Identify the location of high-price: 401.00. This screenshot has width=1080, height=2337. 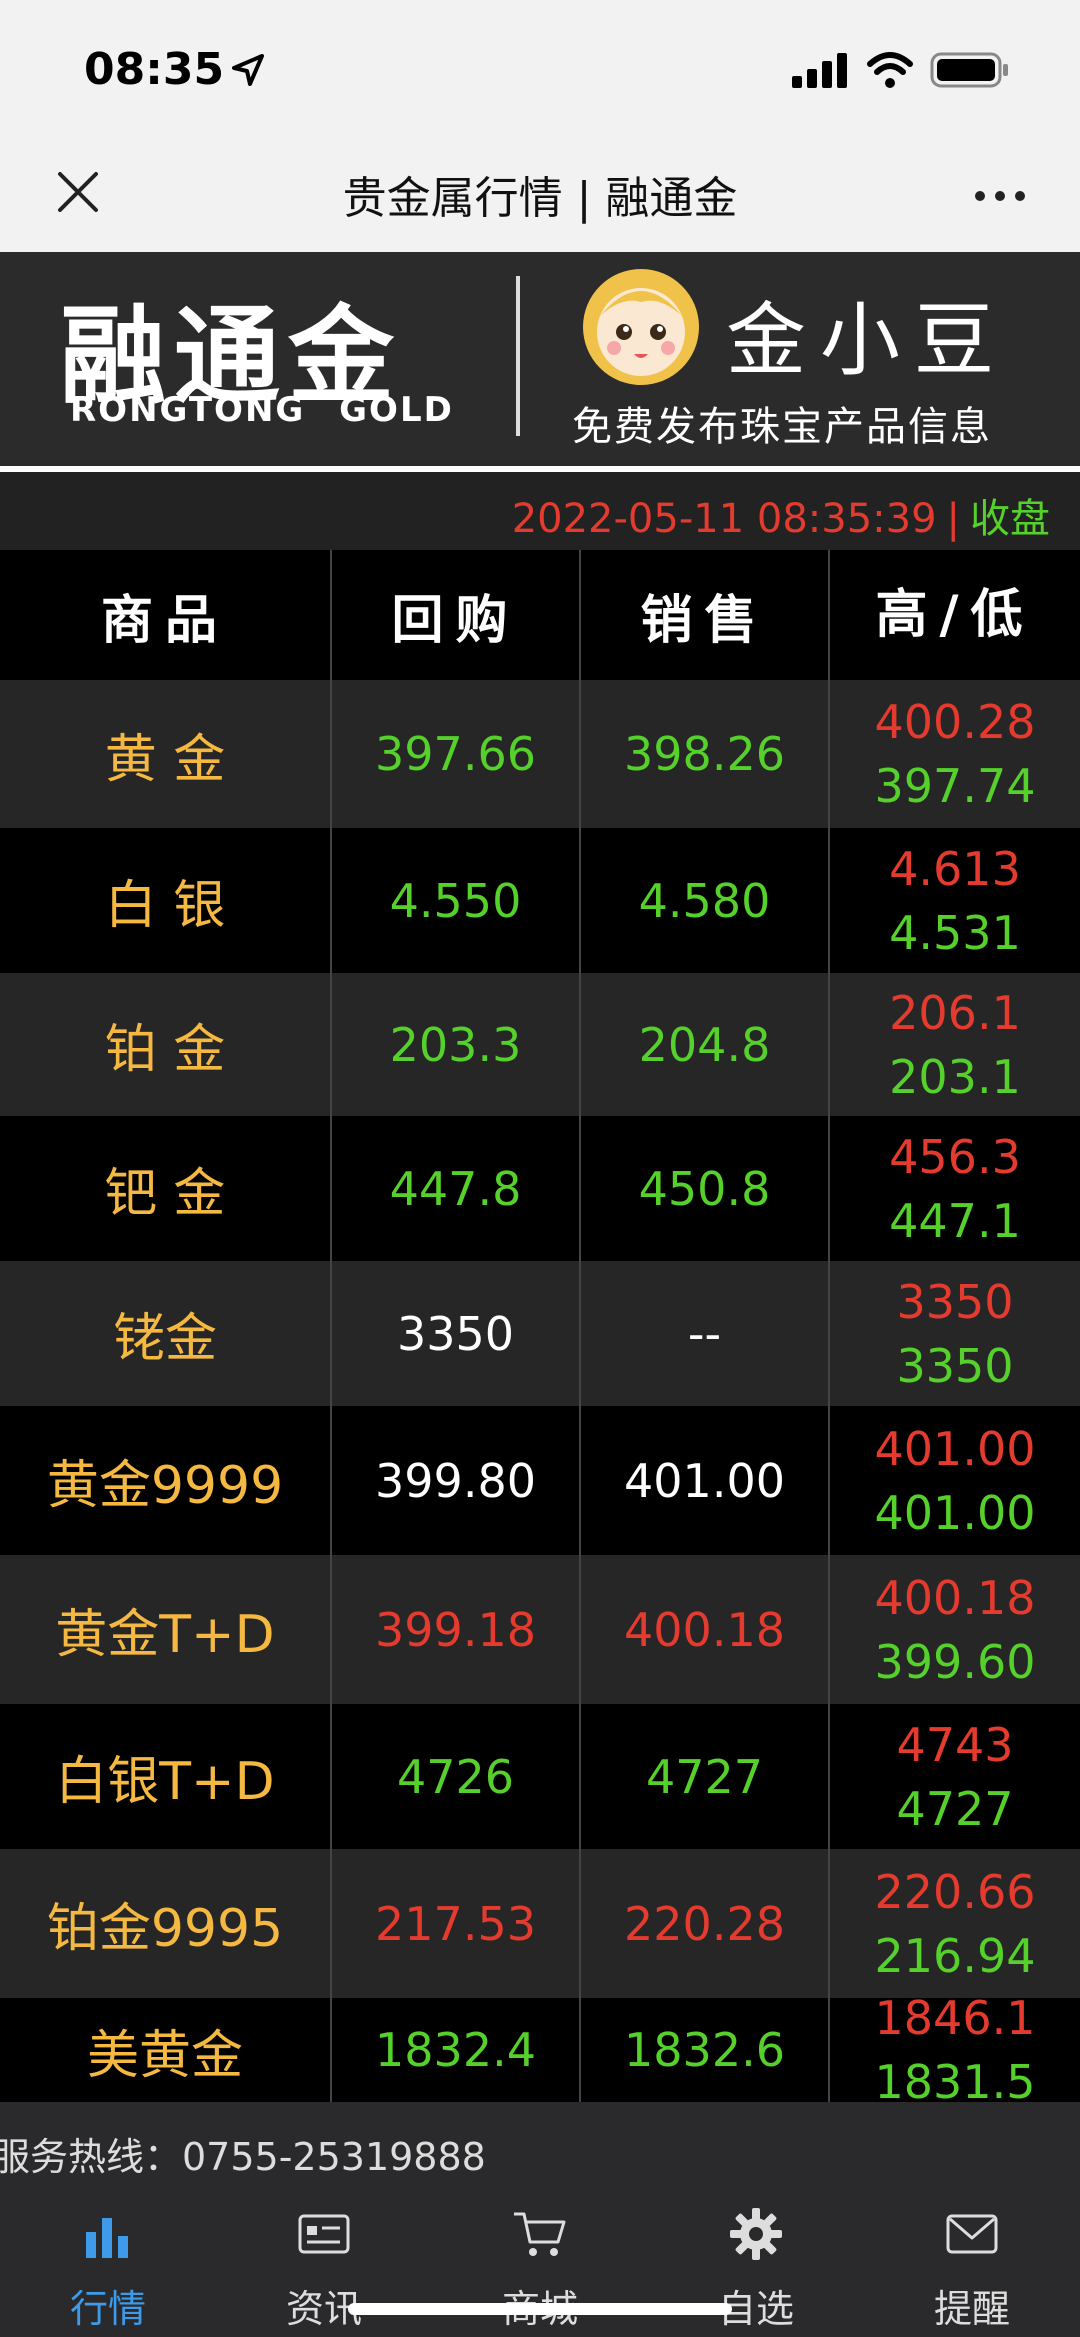
(955, 1448).